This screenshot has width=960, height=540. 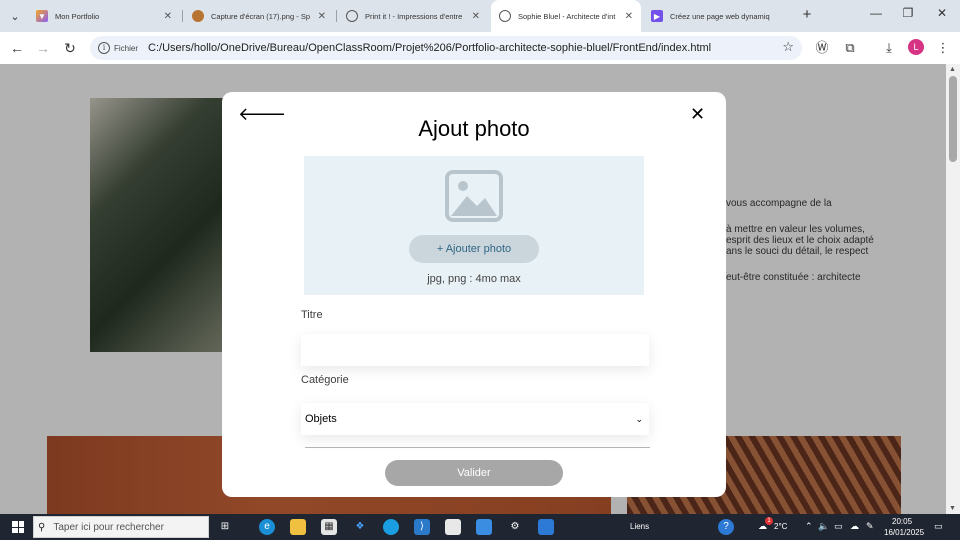 What do you see at coordinates (422, 527) in the screenshot?
I see `vscode-icon: ⟩` at bounding box center [422, 527].